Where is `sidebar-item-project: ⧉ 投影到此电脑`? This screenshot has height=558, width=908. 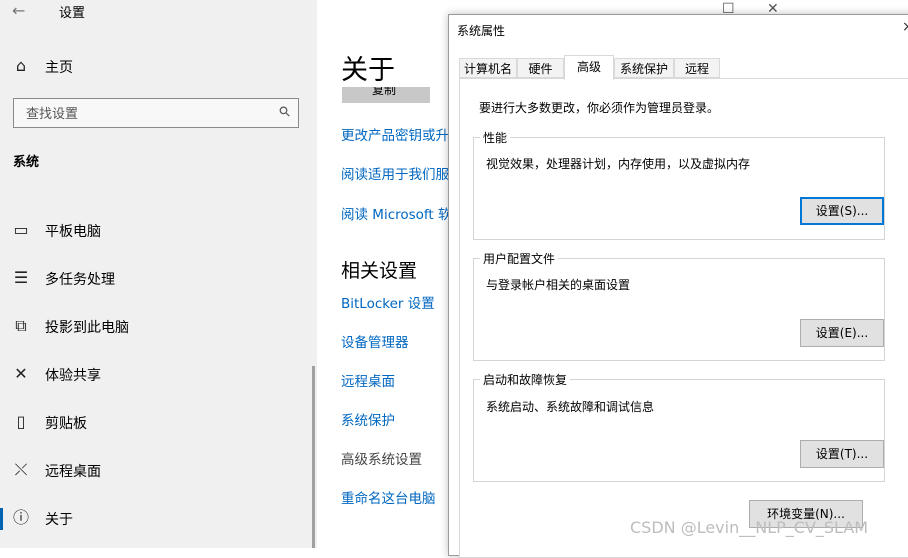
sidebar-item-project: ⧉ 投影到此电脑 is located at coordinates (158, 327).